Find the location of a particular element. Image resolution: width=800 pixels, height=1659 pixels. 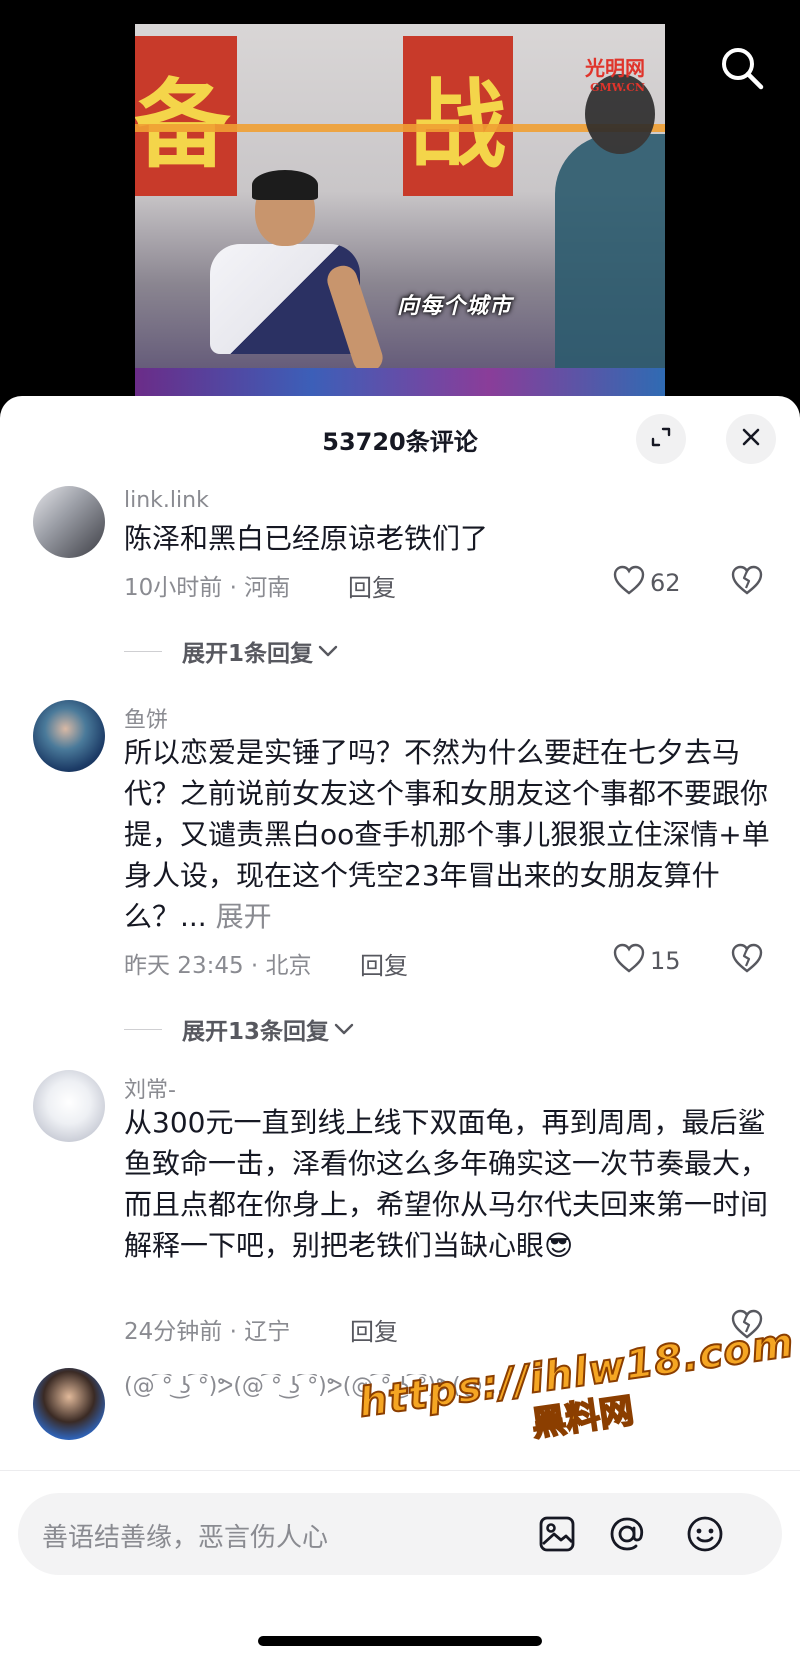

video-subtitle: 向每个城市 is located at coordinates (455, 306).